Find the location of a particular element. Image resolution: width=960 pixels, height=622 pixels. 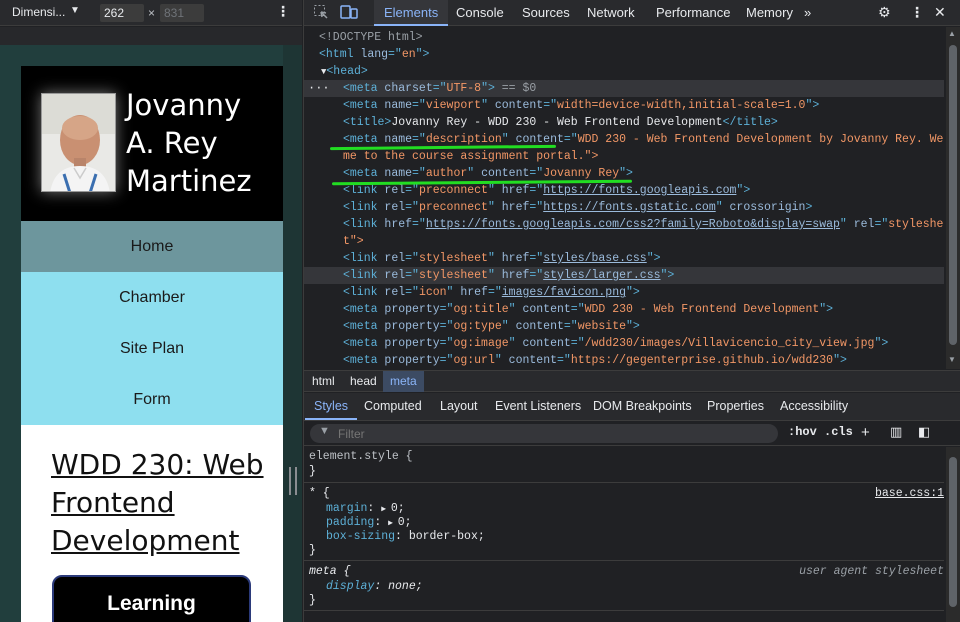

dom-attr-value: styleshee is located at coordinates (916, 224).